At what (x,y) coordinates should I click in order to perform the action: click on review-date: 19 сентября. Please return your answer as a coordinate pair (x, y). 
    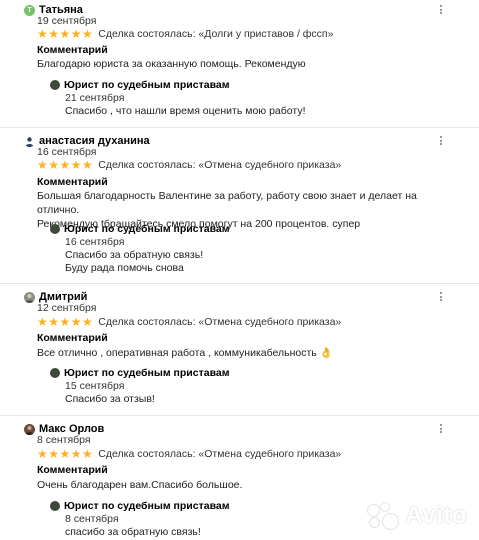
    Looking at the image, I should click on (67, 21).